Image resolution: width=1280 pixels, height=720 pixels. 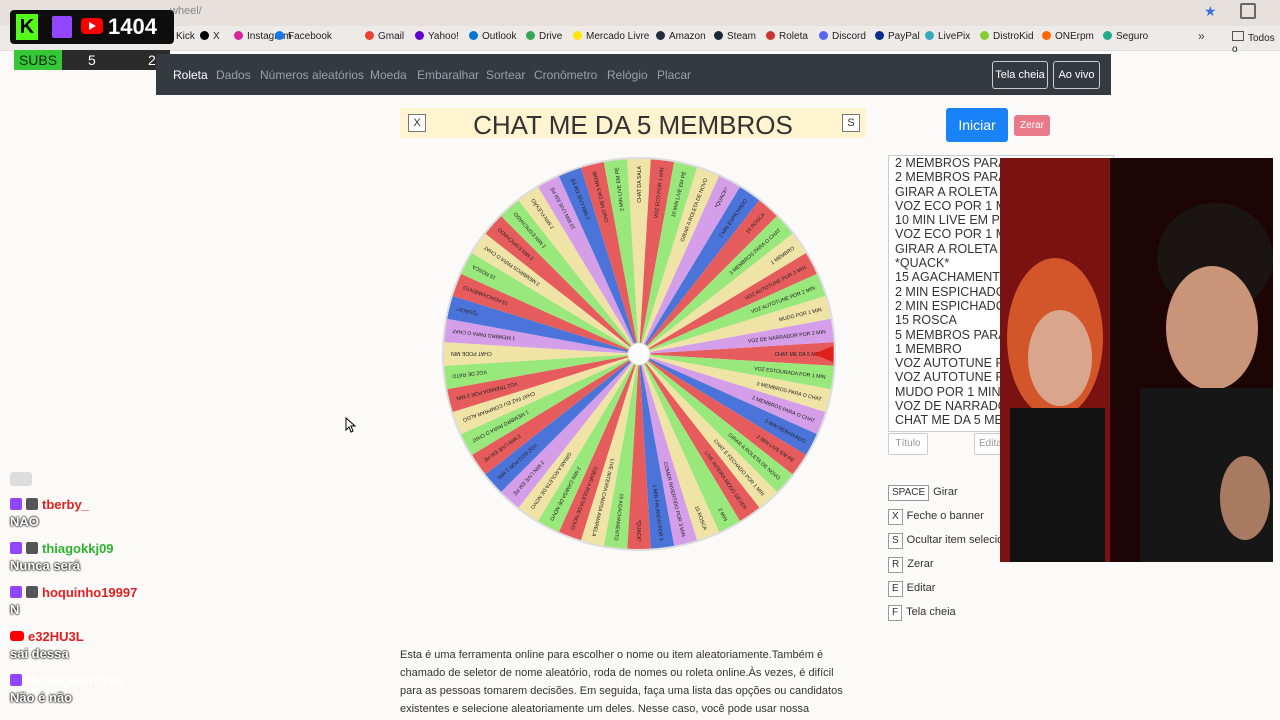 I want to click on bookmark-label: Mercado Livre, so click(x=618, y=36).